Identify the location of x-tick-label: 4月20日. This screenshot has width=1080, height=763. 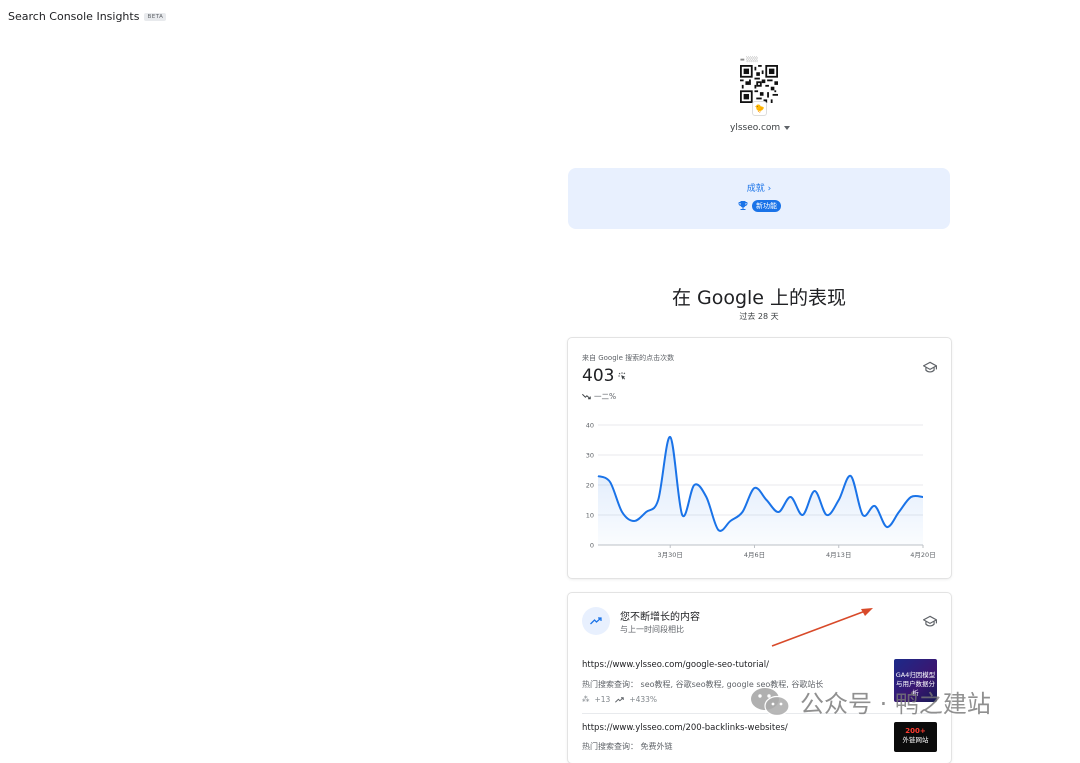
(922, 555).